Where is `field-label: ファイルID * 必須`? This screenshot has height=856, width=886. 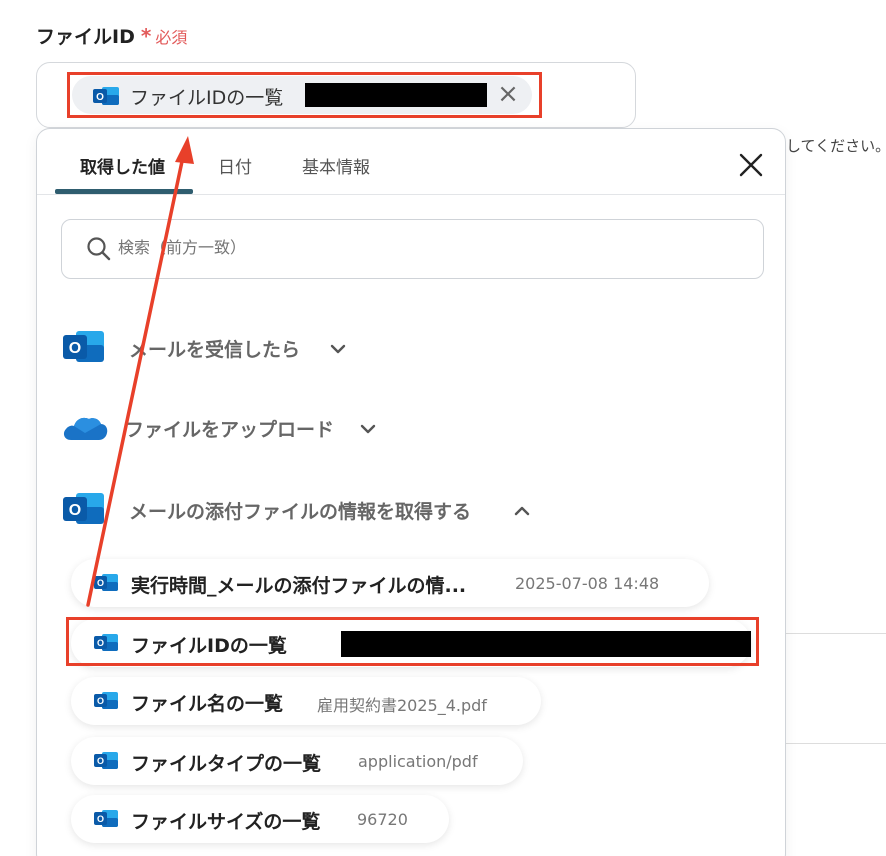 field-label: ファイルID * 必須 is located at coordinates (111, 35).